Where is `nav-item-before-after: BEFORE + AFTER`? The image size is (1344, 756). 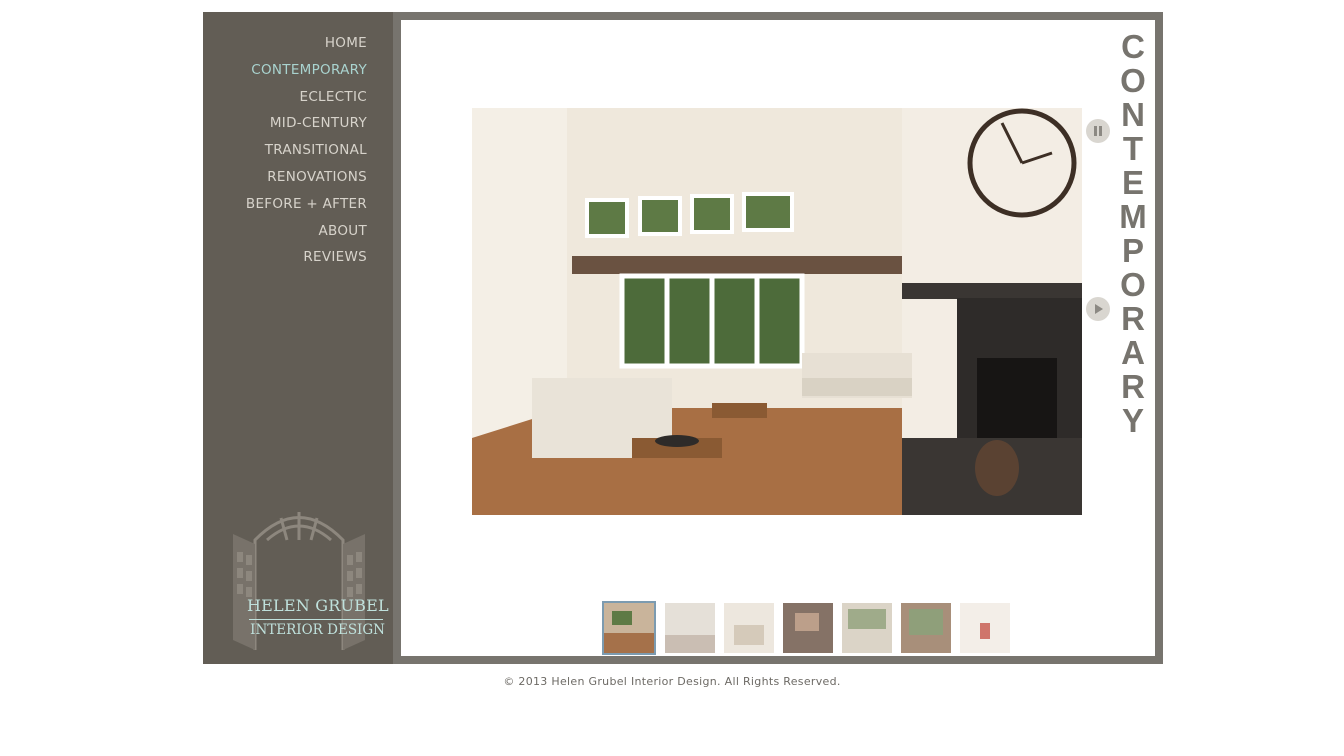 nav-item-before-after: BEFORE + AFTER is located at coordinates (306, 204).